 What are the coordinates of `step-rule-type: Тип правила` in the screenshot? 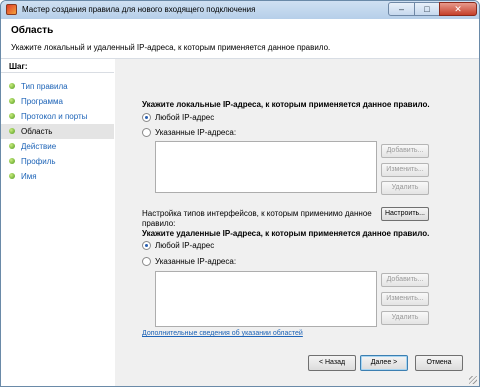 It's located at (57, 86).